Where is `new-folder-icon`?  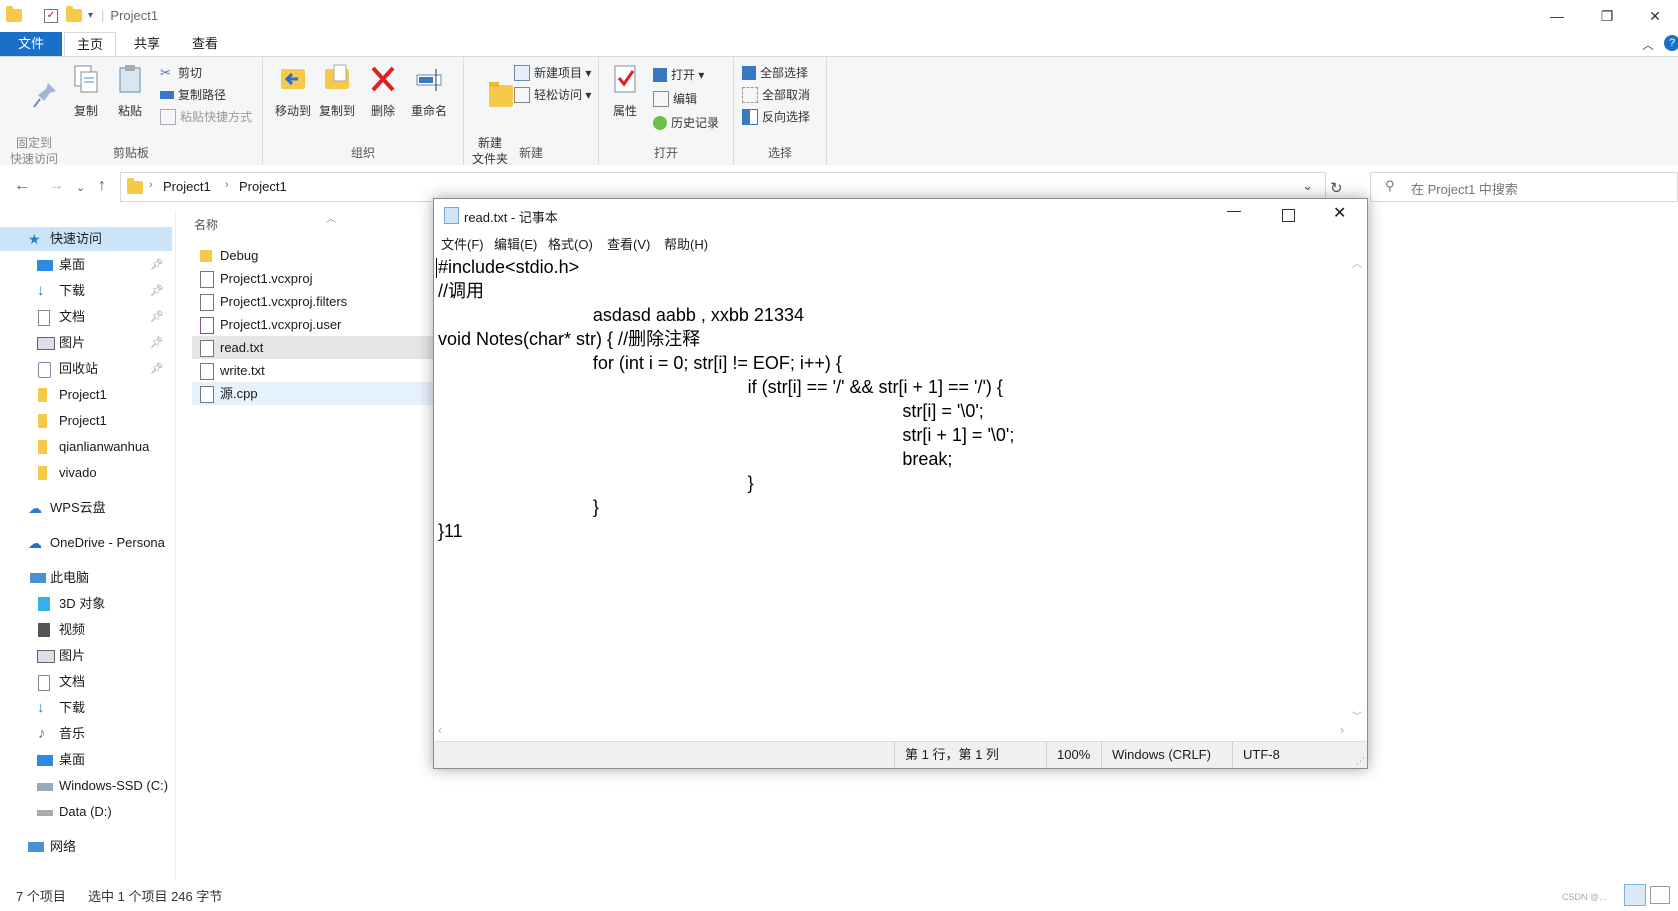
new-folder-icon is located at coordinates (74, 14).